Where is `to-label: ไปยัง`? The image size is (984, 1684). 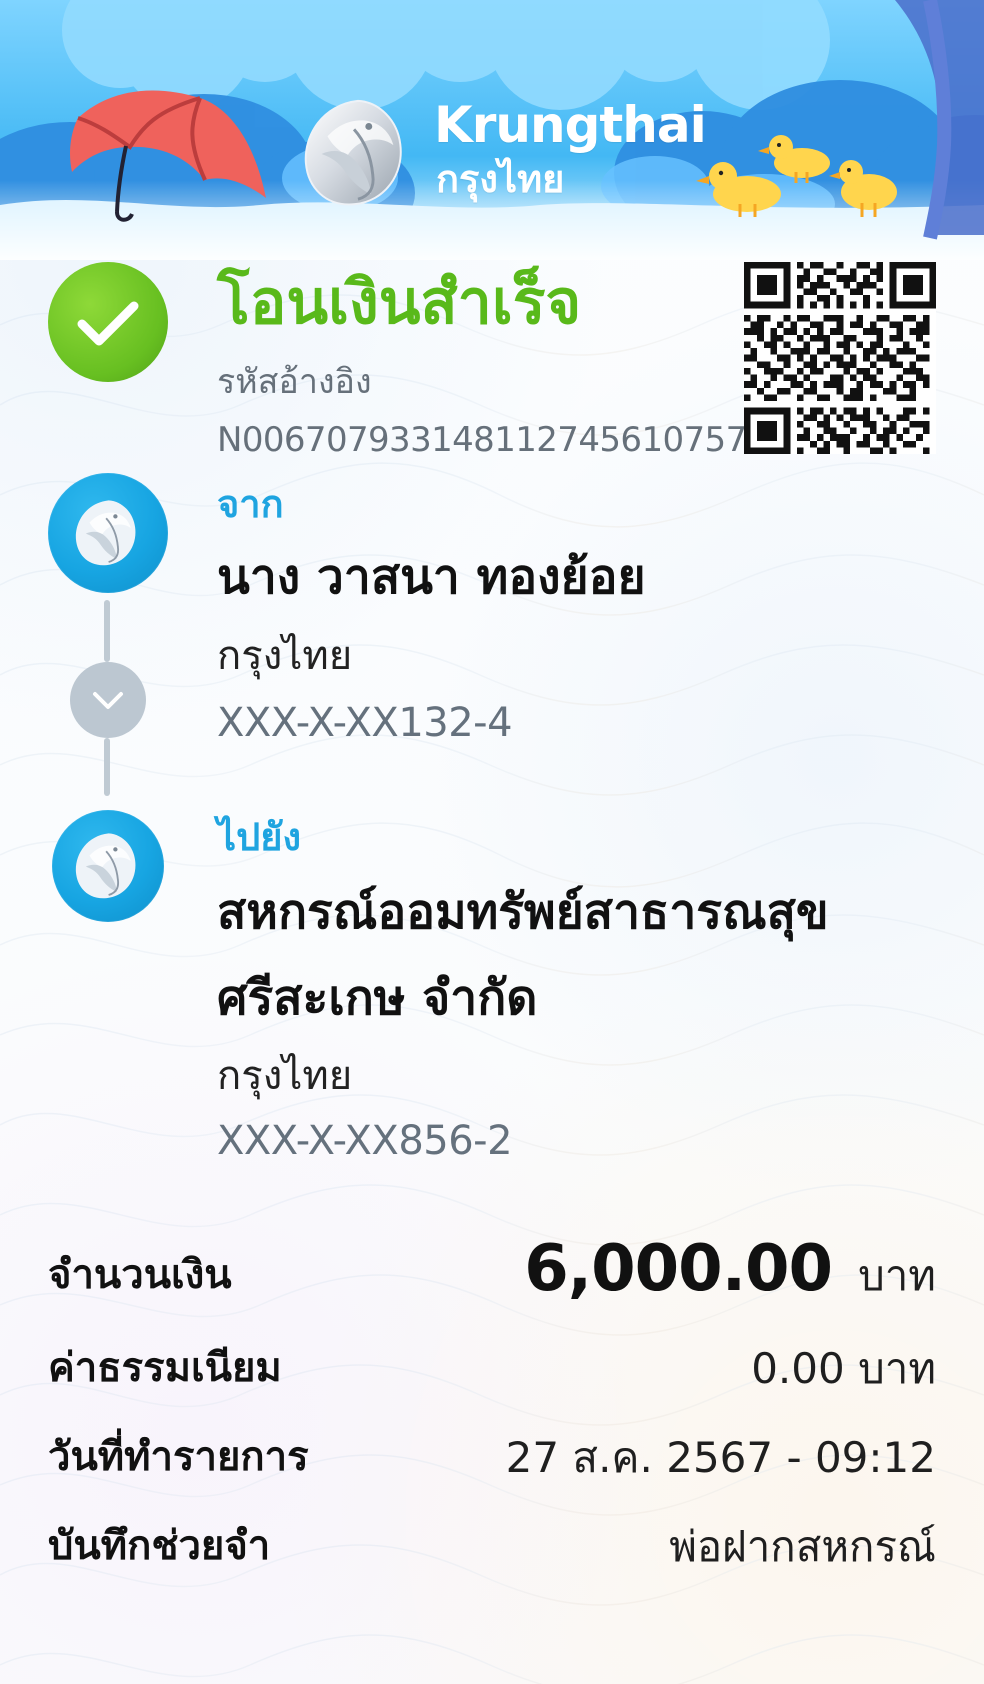
to-label: ไปยัง is located at coordinates (259, 837).